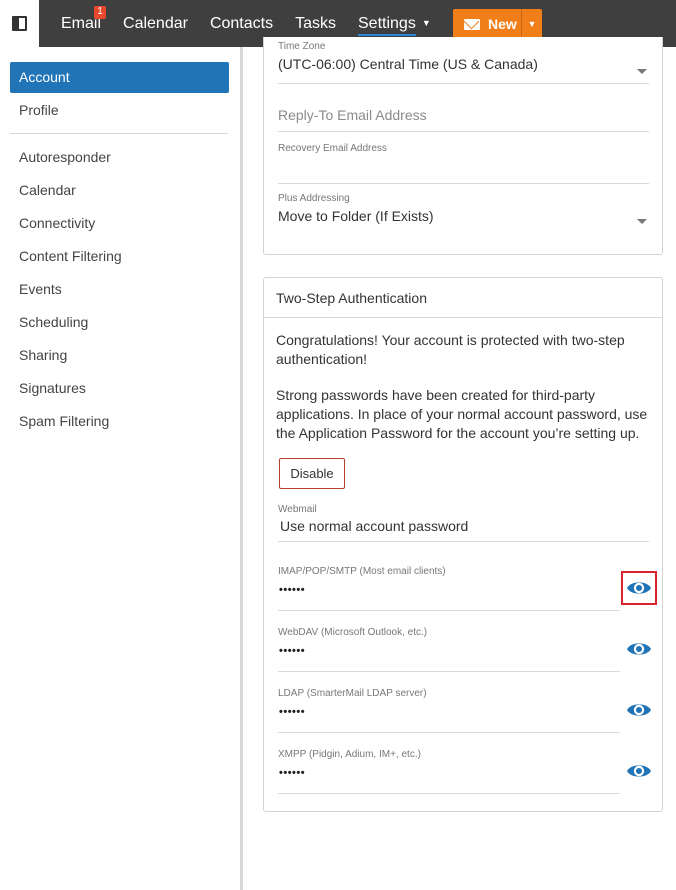 Image resolution: width=676 pixels, height=890 pixels. I want to click on reply-to-underline, so click(463, 131).